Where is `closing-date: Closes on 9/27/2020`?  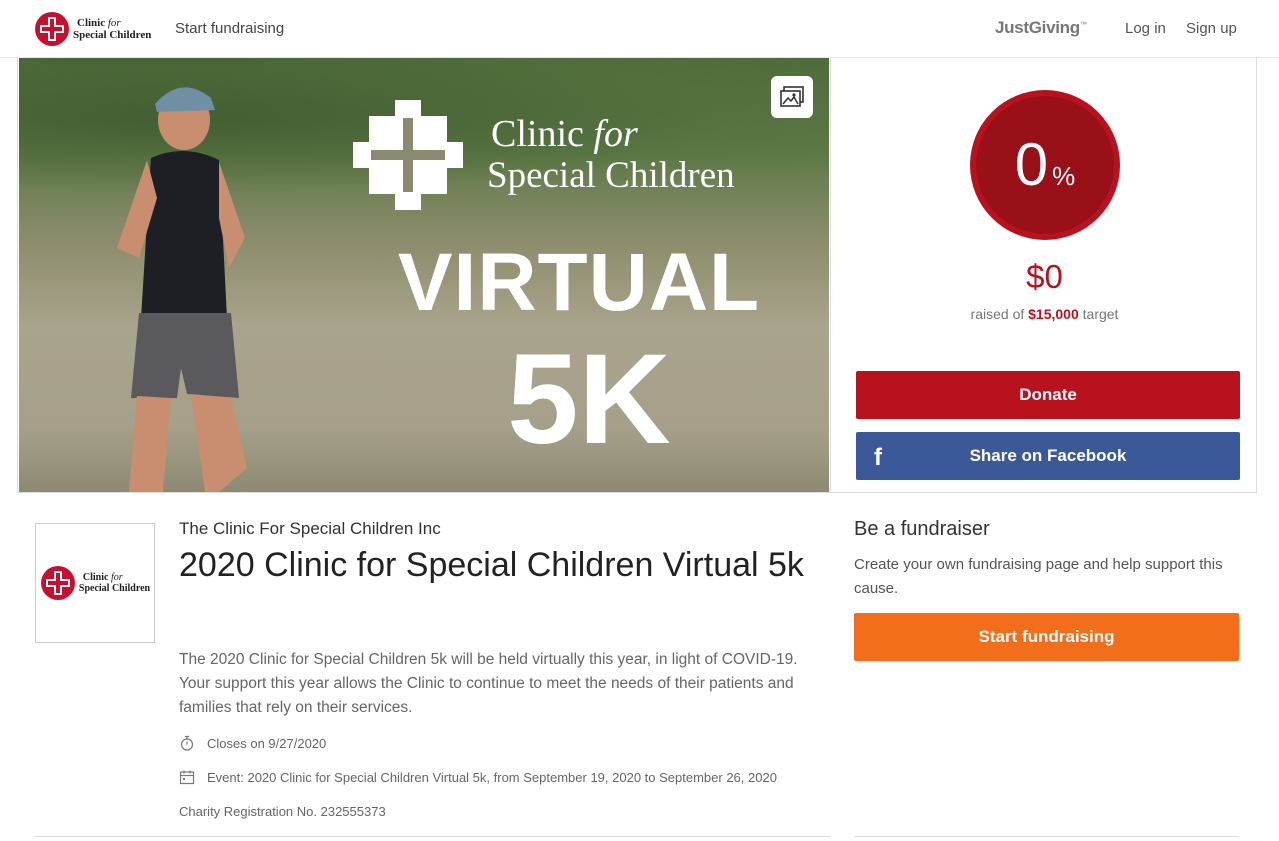
closing-date: Closes on 9/27/2020 is located at coordinates (252, 743).